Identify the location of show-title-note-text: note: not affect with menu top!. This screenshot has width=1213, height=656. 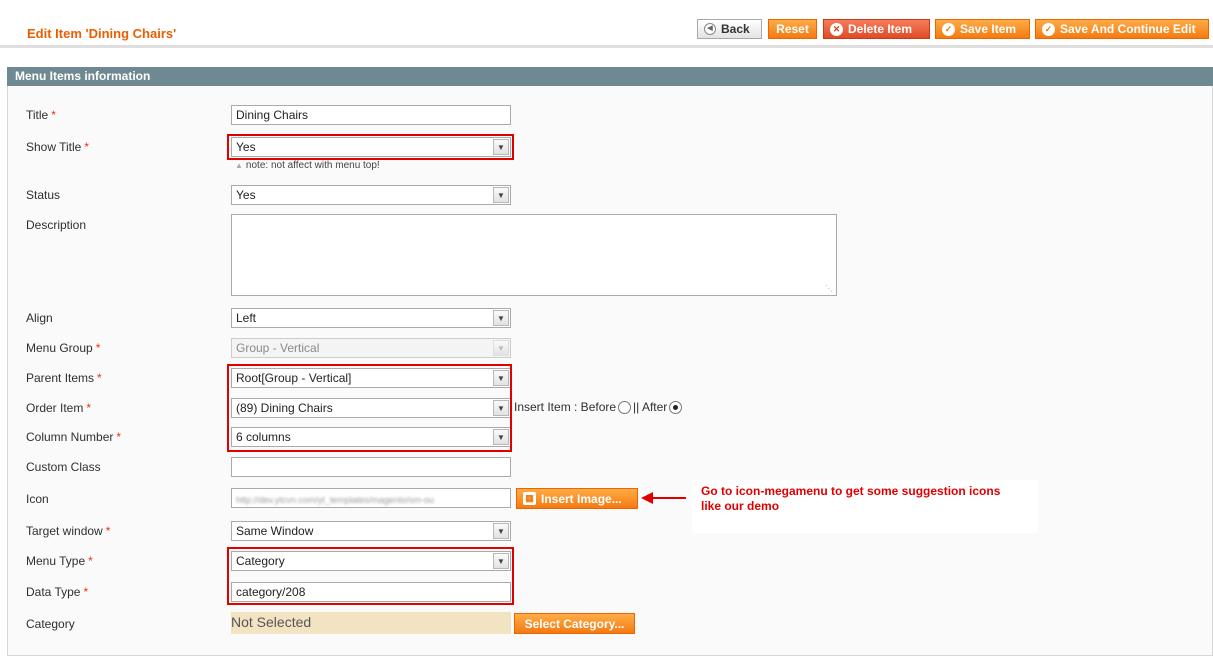
(312, 165).